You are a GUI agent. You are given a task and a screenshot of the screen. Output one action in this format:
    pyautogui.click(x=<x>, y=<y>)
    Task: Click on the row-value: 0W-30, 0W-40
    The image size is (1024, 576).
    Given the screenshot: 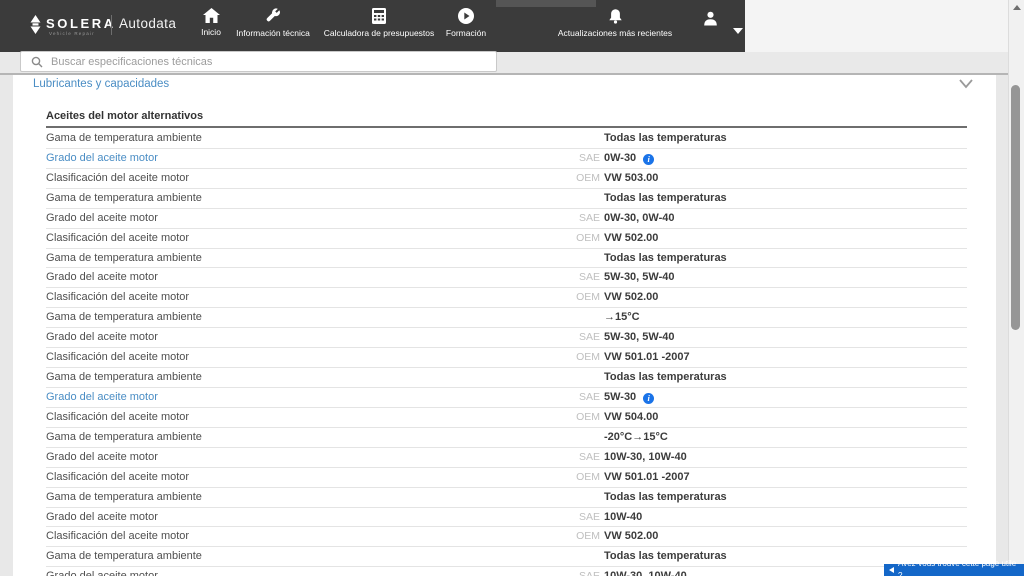 What is the action you would take?
    pyautogui.click(x=639, y=217)
    